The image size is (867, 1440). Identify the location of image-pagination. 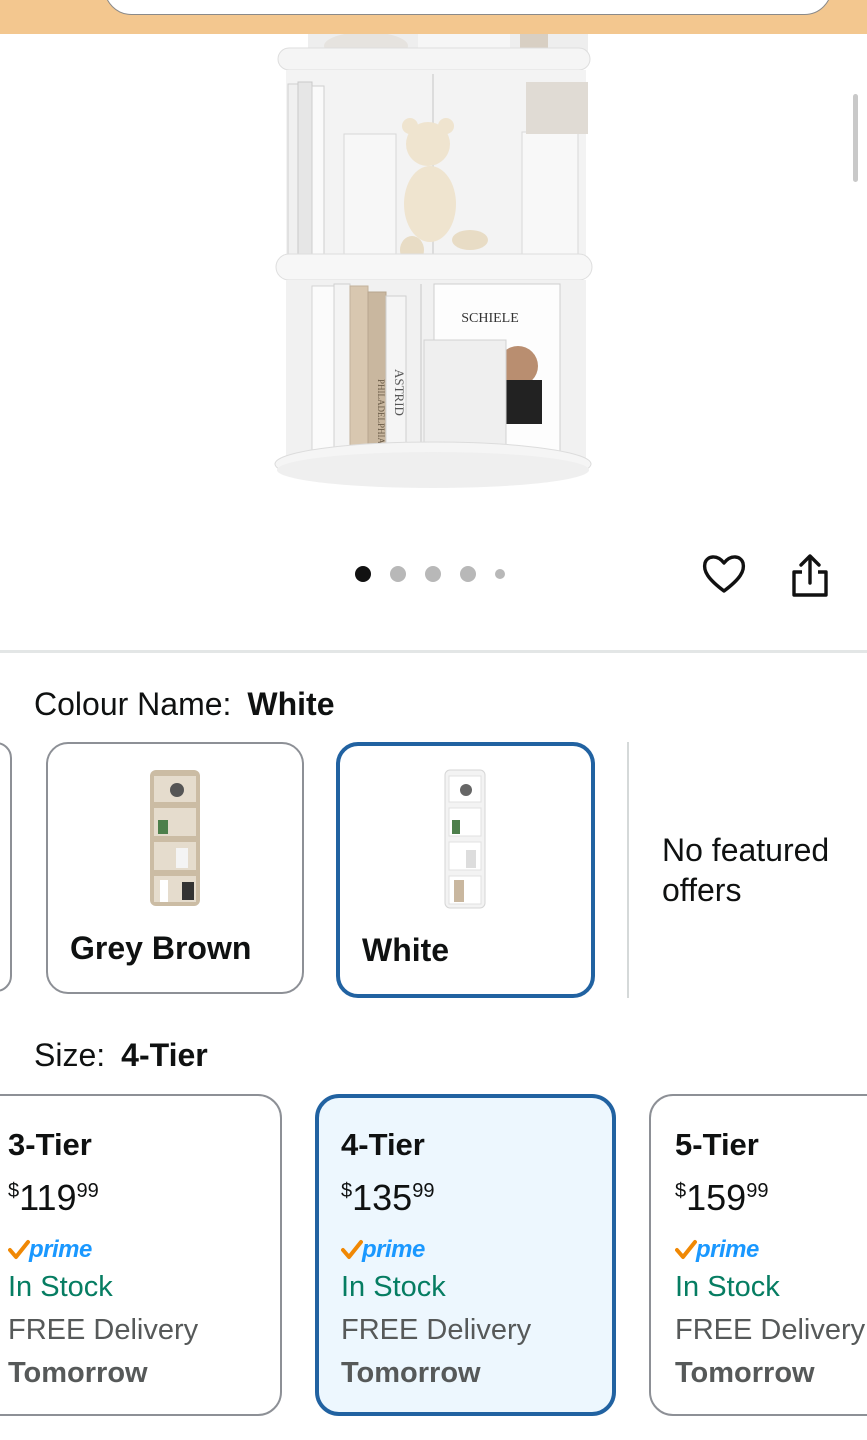
(439, 574).